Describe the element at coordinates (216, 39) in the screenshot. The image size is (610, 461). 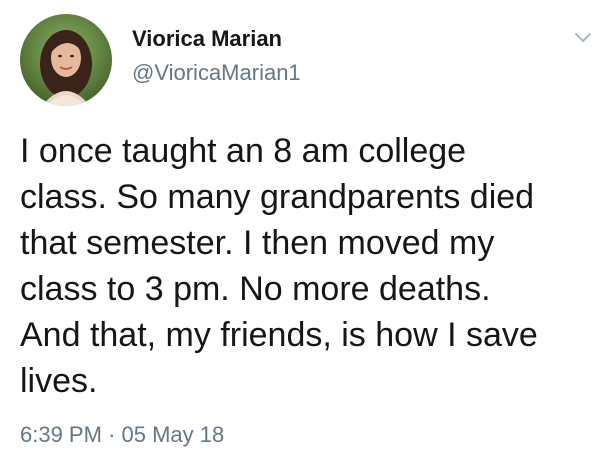
I see `display-name: Viorica Marian` at that location.